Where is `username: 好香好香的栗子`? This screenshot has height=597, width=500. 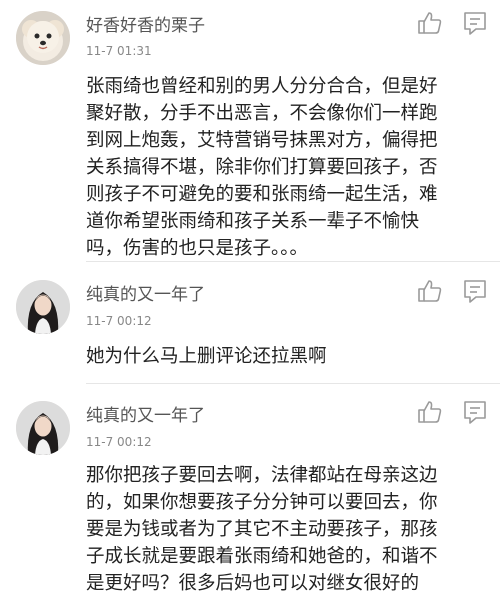 username: 好香好香的栗子 is located at coordinates (145, 23).